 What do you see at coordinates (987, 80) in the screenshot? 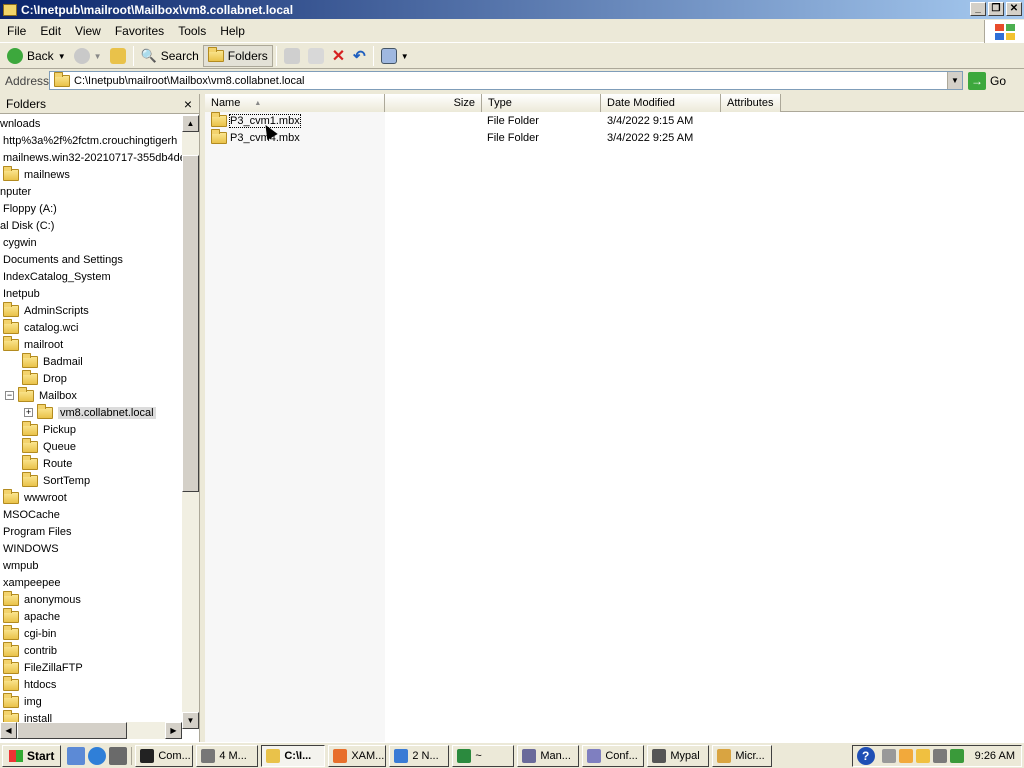
I see `go-button: → Go` at bounding box center [987, 80].